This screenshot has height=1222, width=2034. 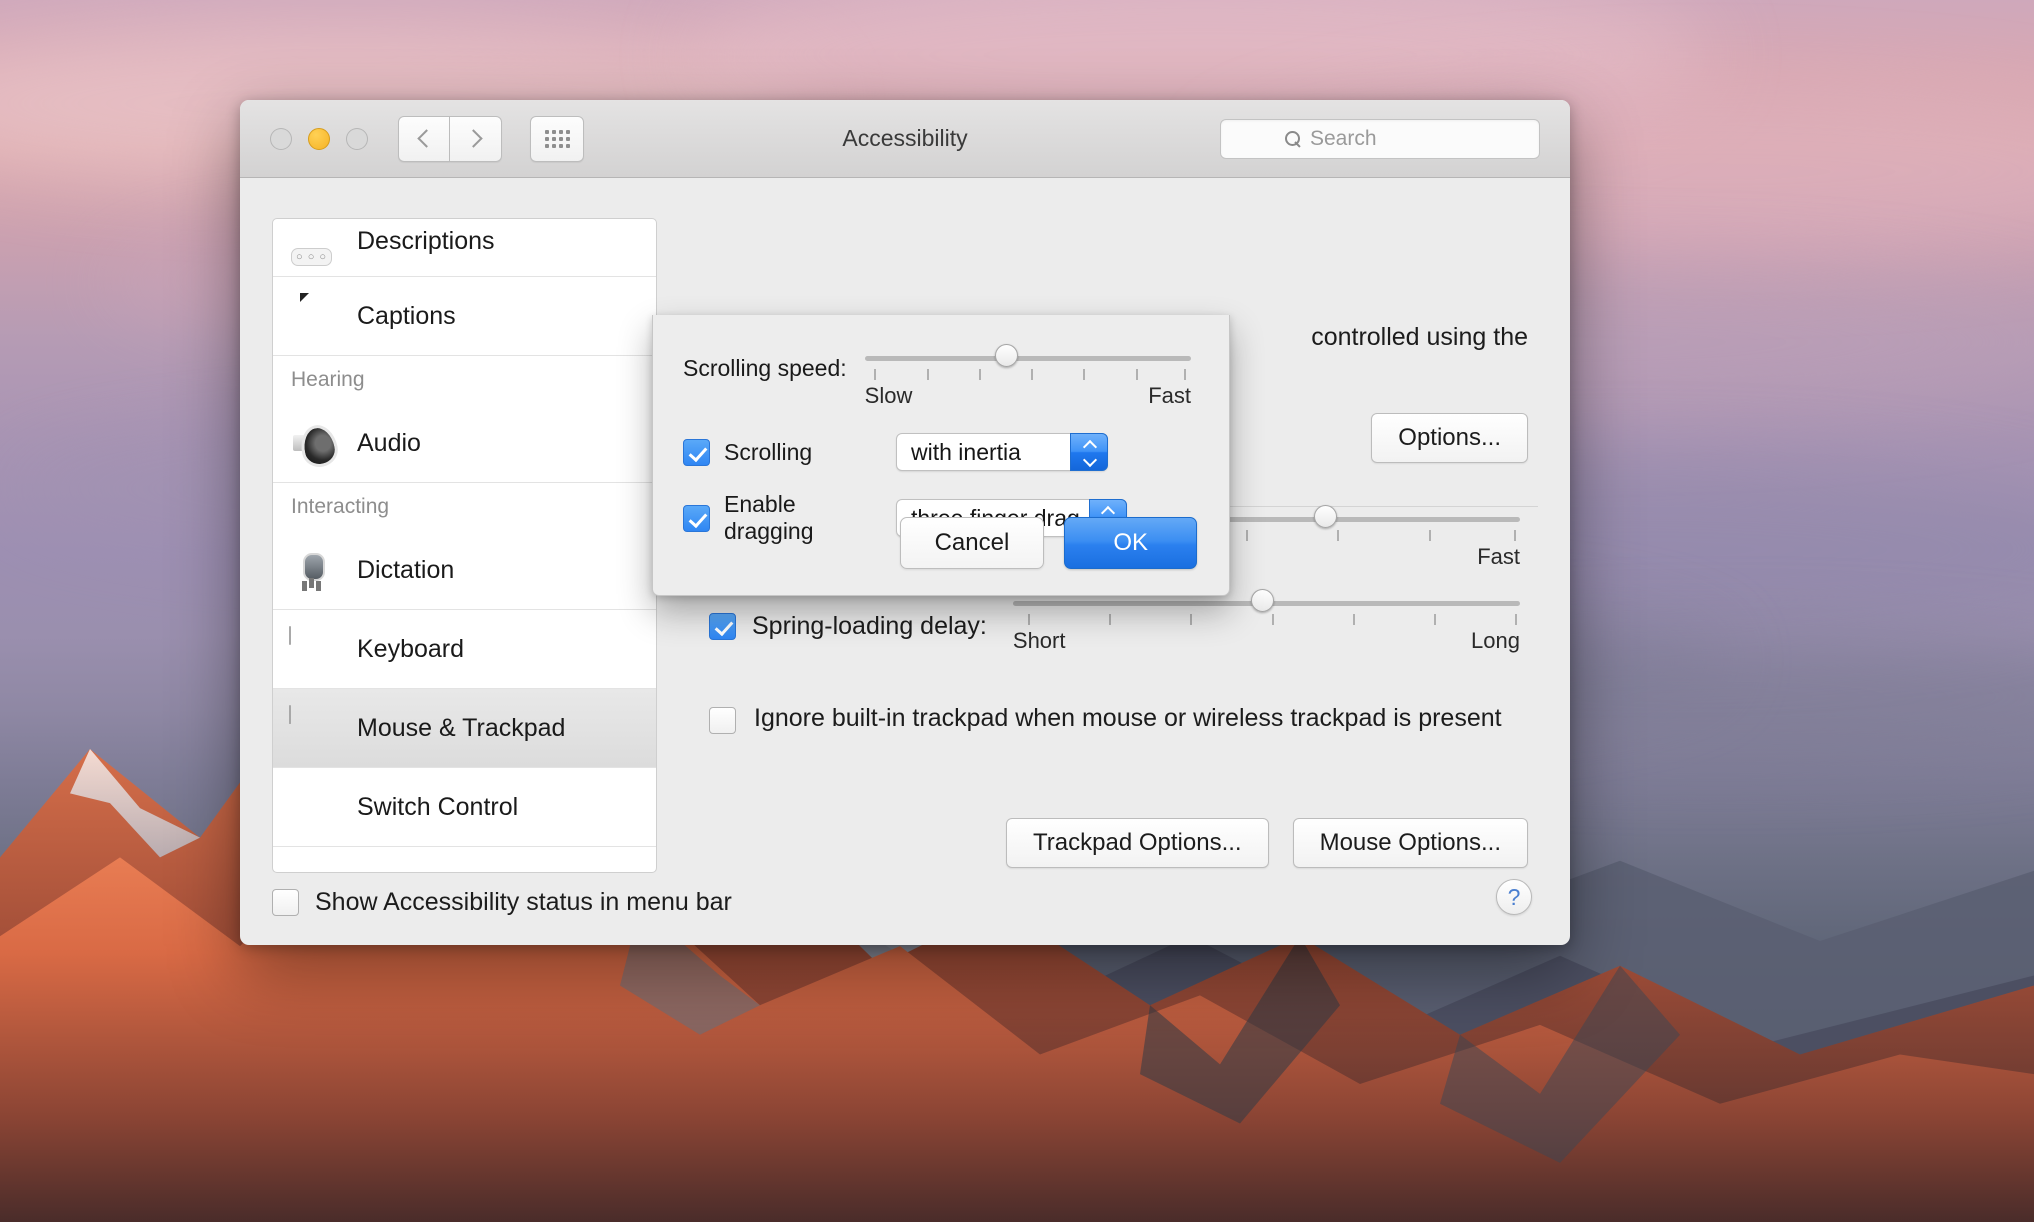 What do you see at coordinates (869, 625) in the screenshot?
I see `spring-loading-label: Spring-loading delay:` at bounding box center [869, 625].